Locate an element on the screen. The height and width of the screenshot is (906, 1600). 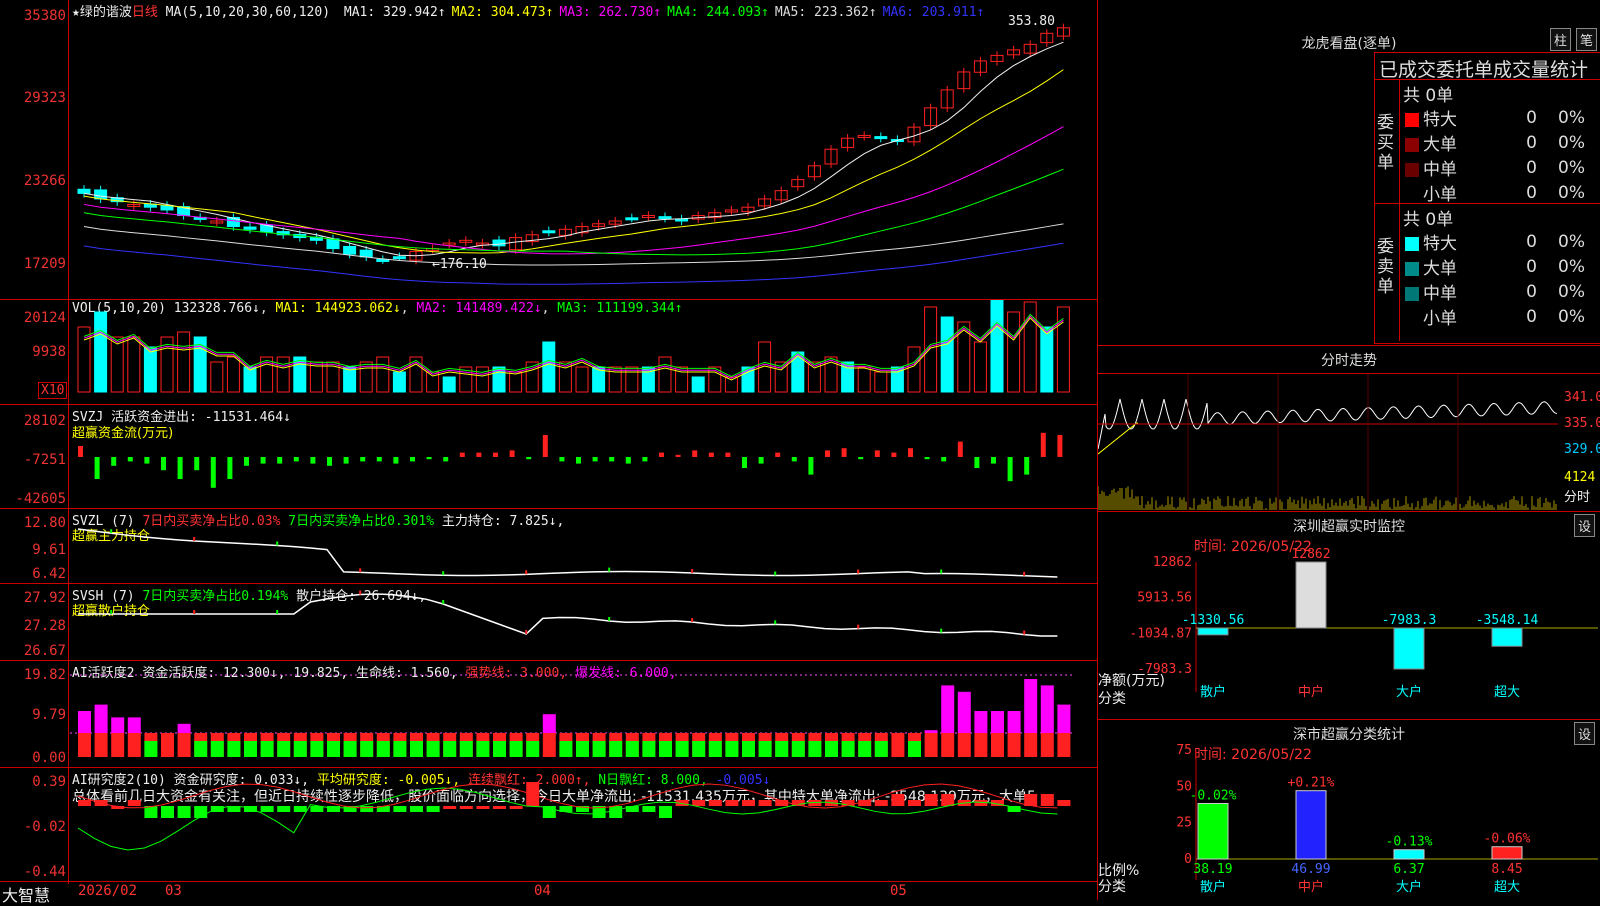
retail-holding-chart is located at coordinates (584, 622).